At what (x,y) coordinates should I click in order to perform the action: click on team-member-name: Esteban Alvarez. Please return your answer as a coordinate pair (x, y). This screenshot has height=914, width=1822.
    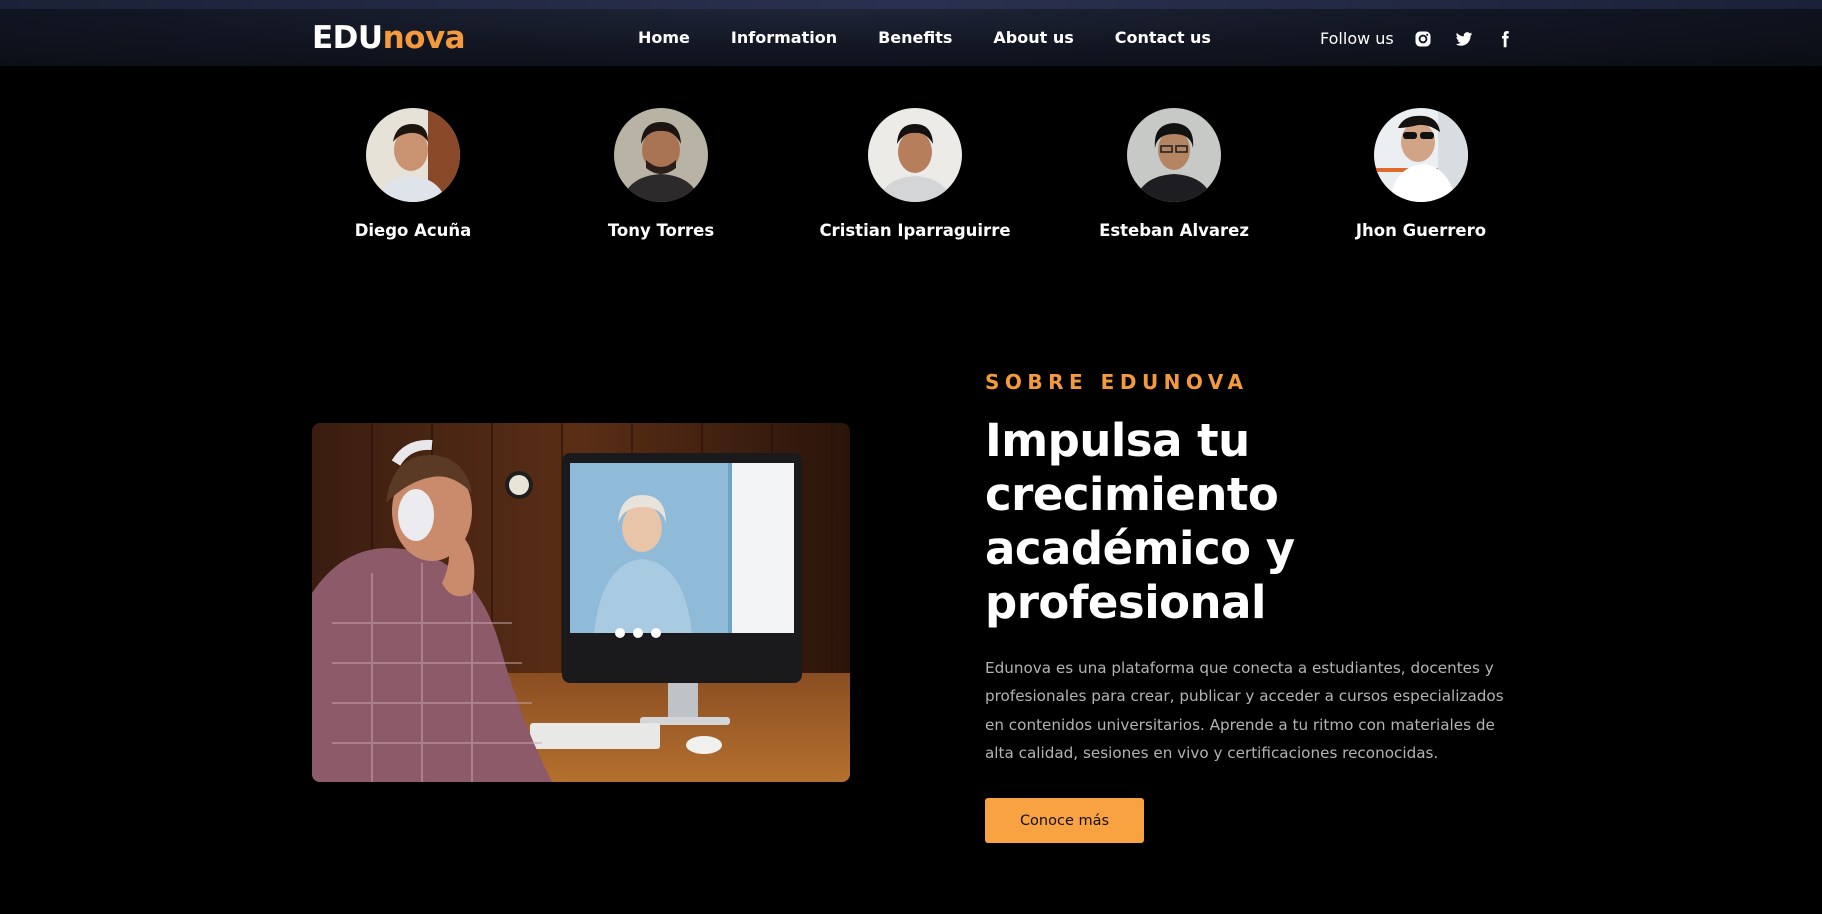
    Looking at the image, I should click on (1174, 230).